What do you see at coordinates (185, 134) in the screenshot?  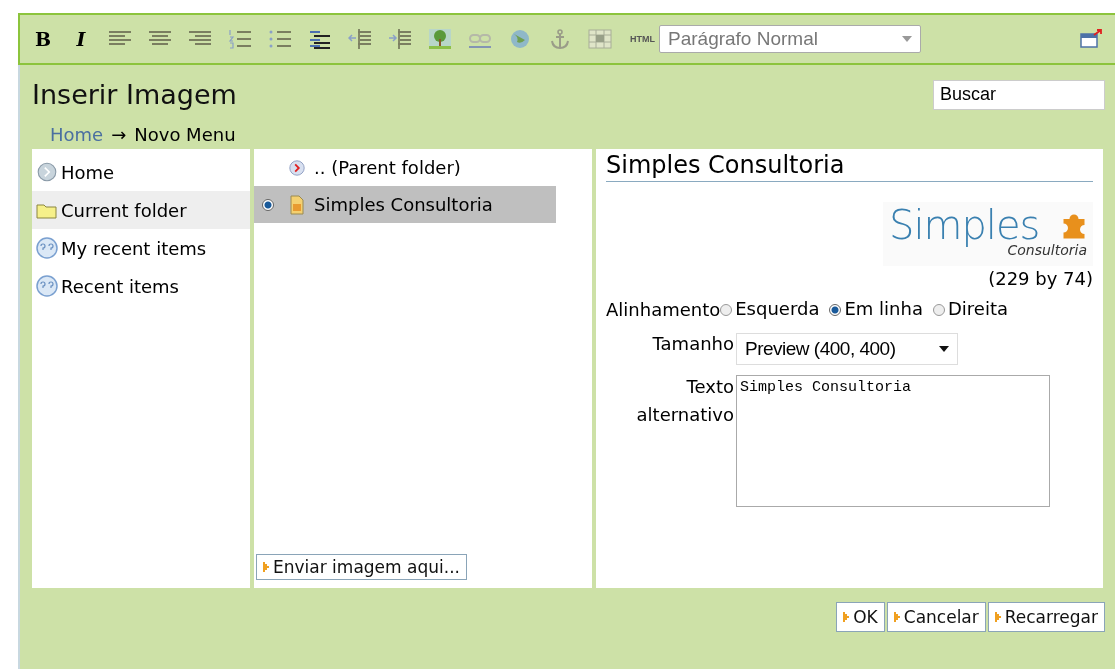 I see `breadcrumb-current: Novo Menu` at bounding box center [185, 134].